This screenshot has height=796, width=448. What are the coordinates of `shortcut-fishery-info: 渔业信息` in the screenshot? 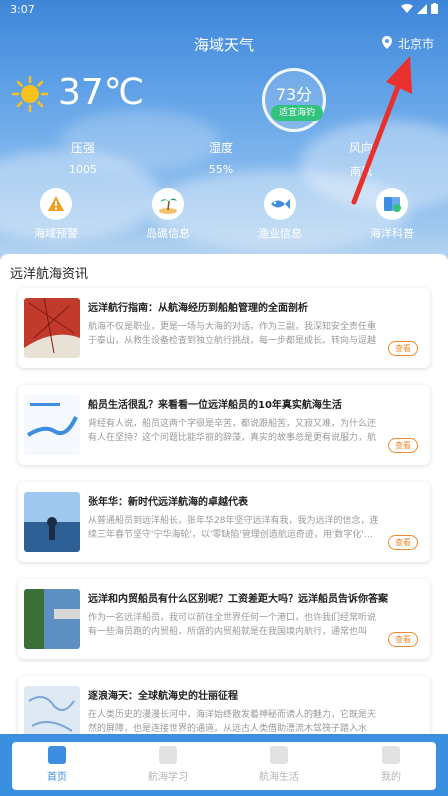 It's located at (280, 214).